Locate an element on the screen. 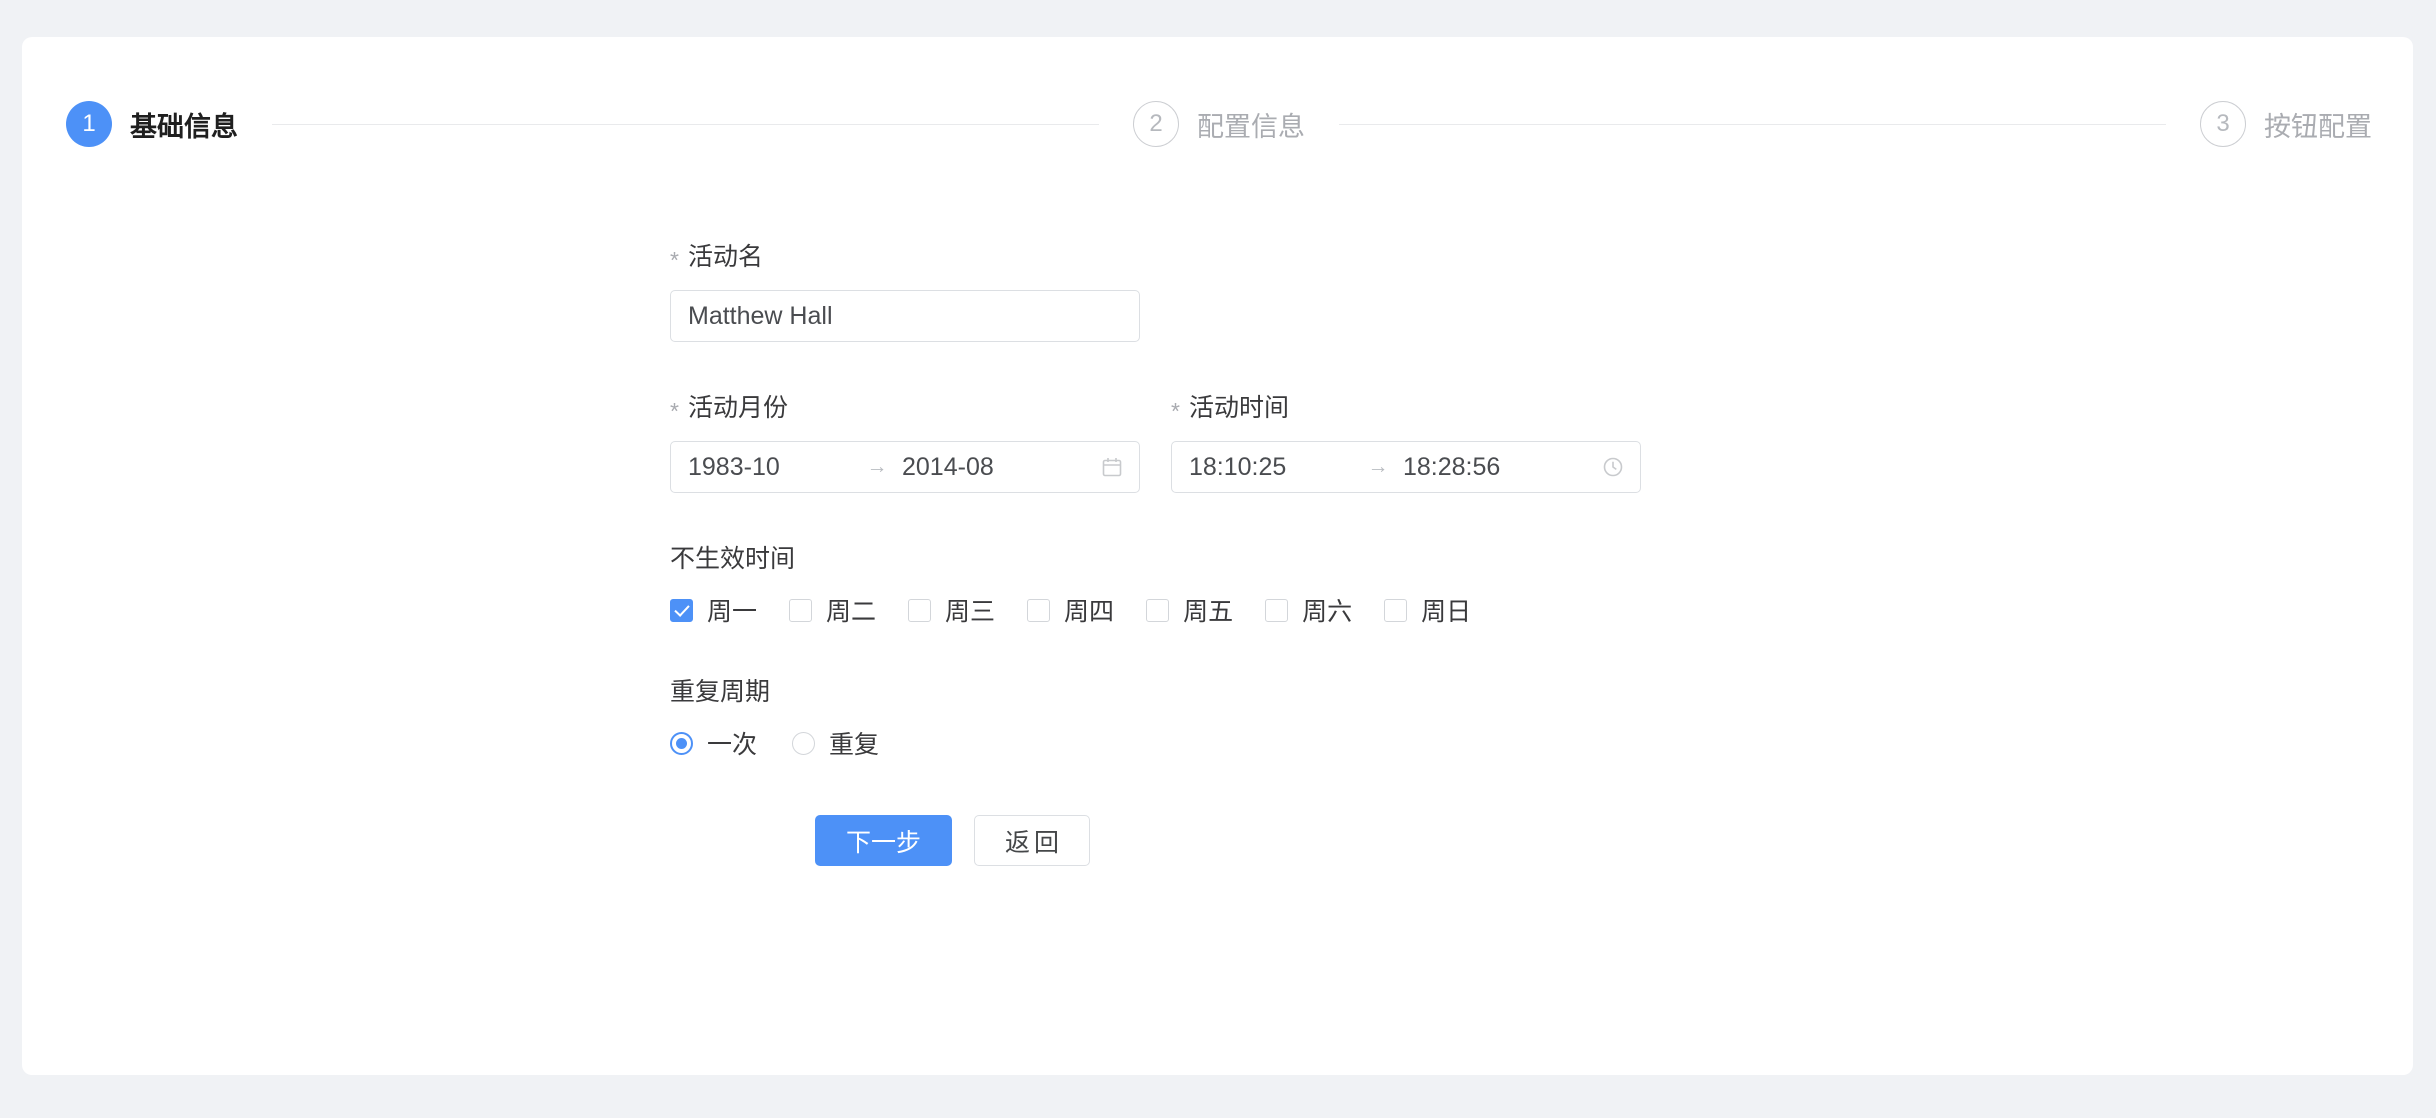 The image size is (2436, 1118). next-step-button: 下一步 is located at coordinates (884, 840).